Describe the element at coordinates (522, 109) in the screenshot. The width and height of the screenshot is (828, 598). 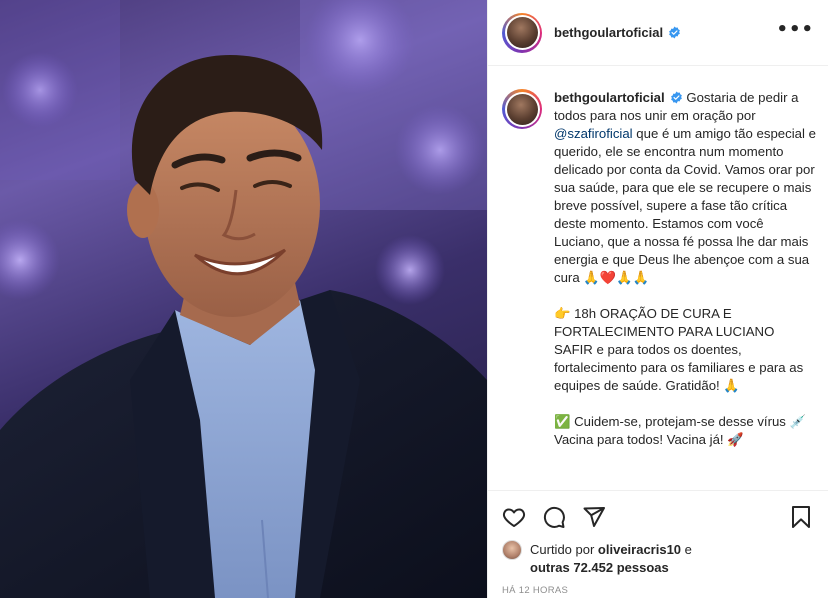
I see `caption-avatar` at that location.